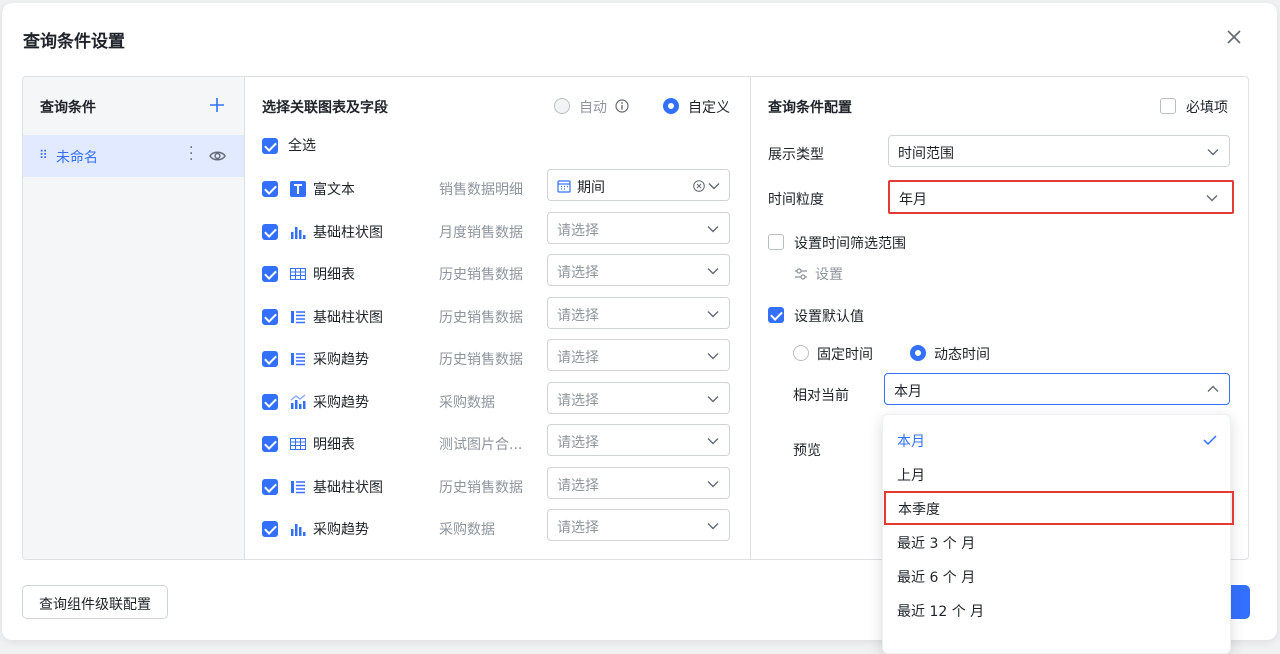  Describe the element at coordinates (134, 318) in the screenshot. I see `query-conditions-pane: 查询条件 ⠿ 未命名 · · ·` at that location.